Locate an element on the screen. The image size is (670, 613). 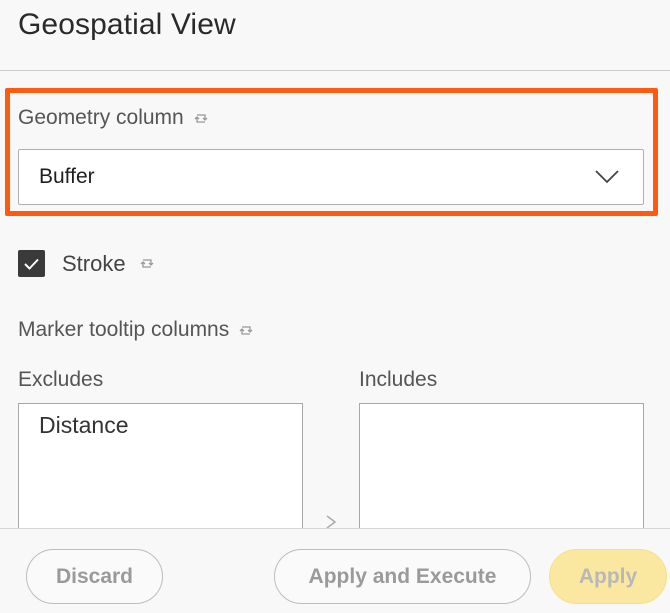
title-divider is located at coordinates (335, 70).